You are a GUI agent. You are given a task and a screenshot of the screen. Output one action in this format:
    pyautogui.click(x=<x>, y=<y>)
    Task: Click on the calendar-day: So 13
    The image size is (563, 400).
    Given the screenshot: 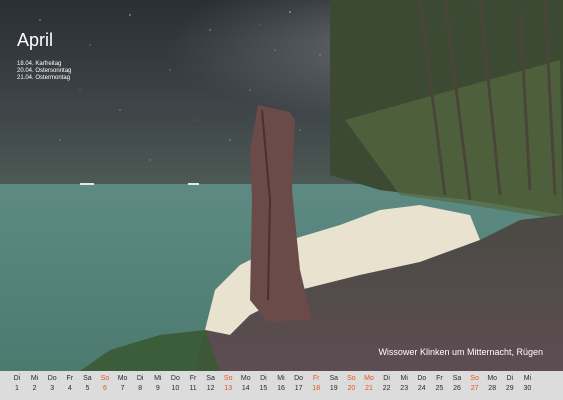 What is the action you would take?
    pyautogui.click(x=228, y=385)
    